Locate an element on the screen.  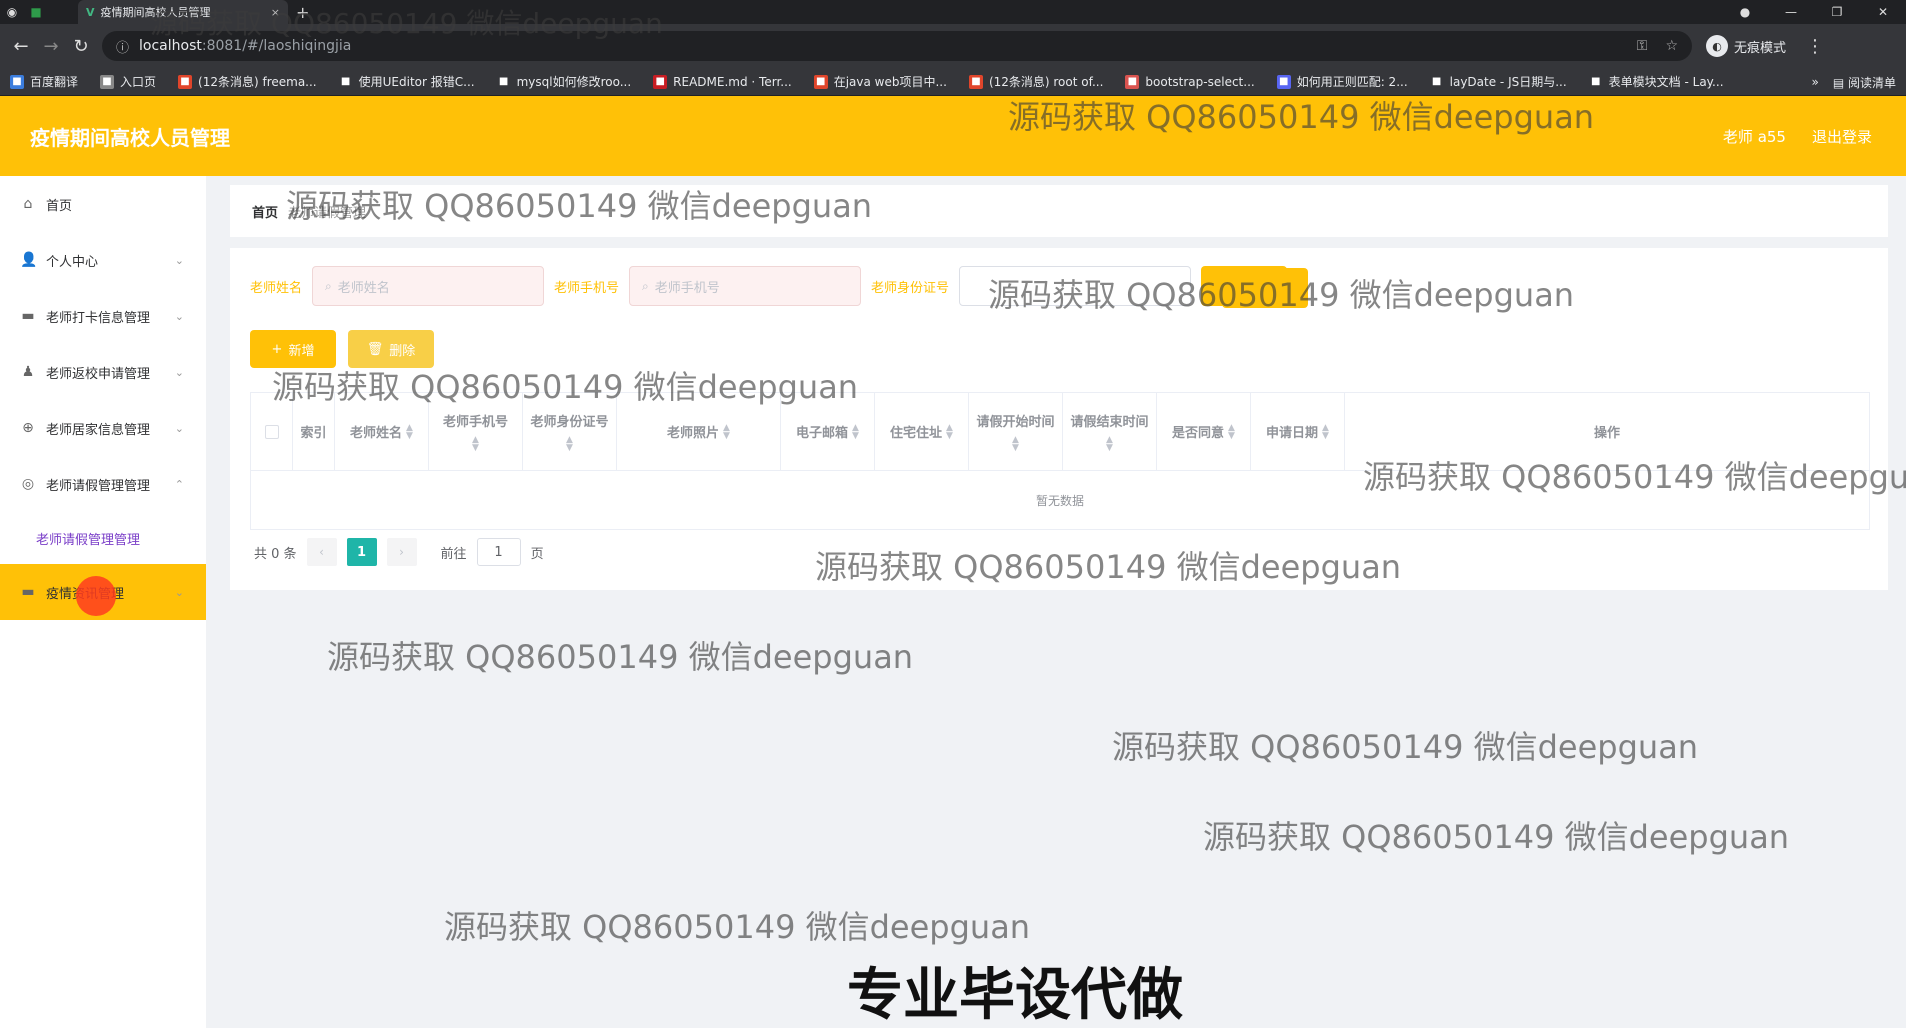
sidebar-item-profile: 👤 个人中心 ⌄ is located at coordinates (103, 260).